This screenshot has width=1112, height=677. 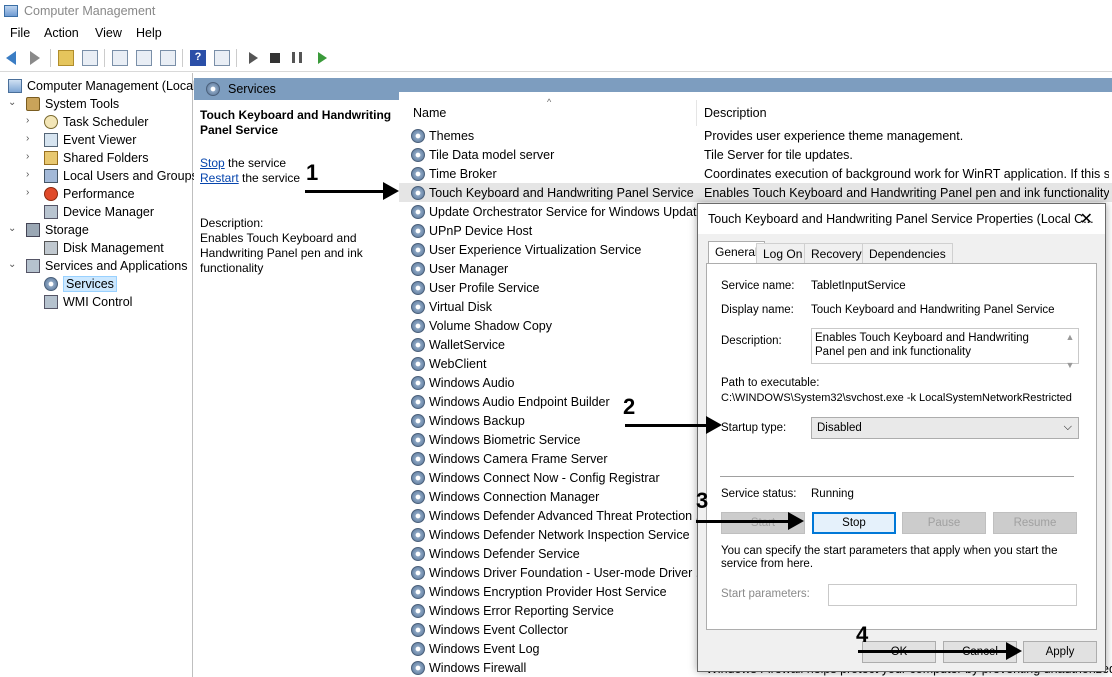 I want to click on service-name: Windows Connect Now - Config Registrar, so click(x=544, y=478).